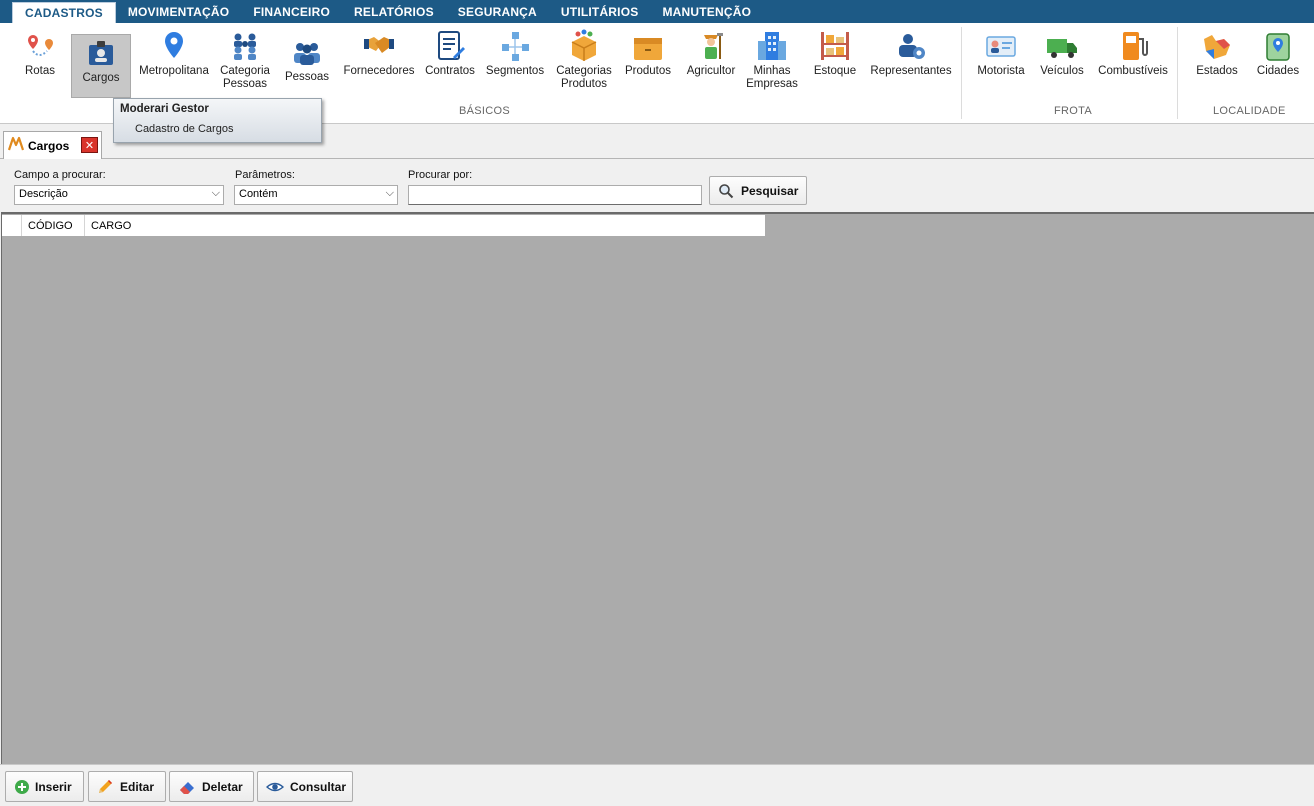  What do you see at coordinates (1217, 46) in the screenshot?
I see `state-map-icon` at bounding box center [1217, 46].